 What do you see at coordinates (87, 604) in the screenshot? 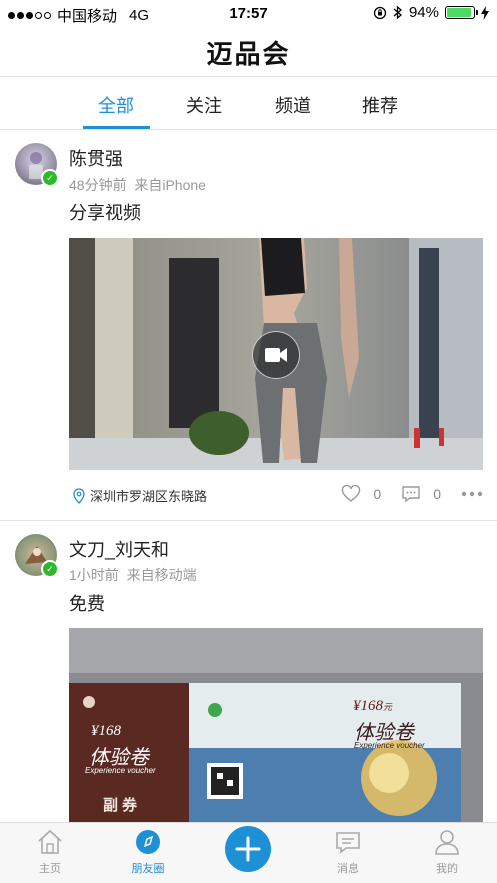
I see `post-text: 免费` at bounding box center [87, 604].